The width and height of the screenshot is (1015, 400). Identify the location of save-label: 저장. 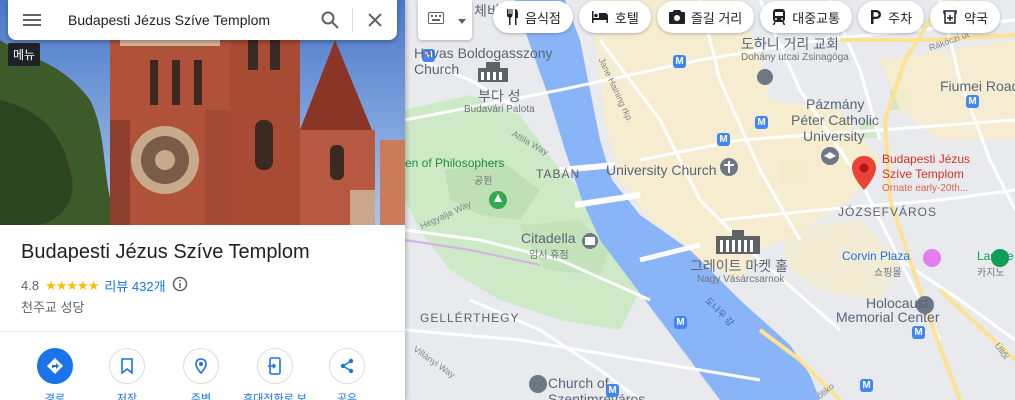
(127, 396).